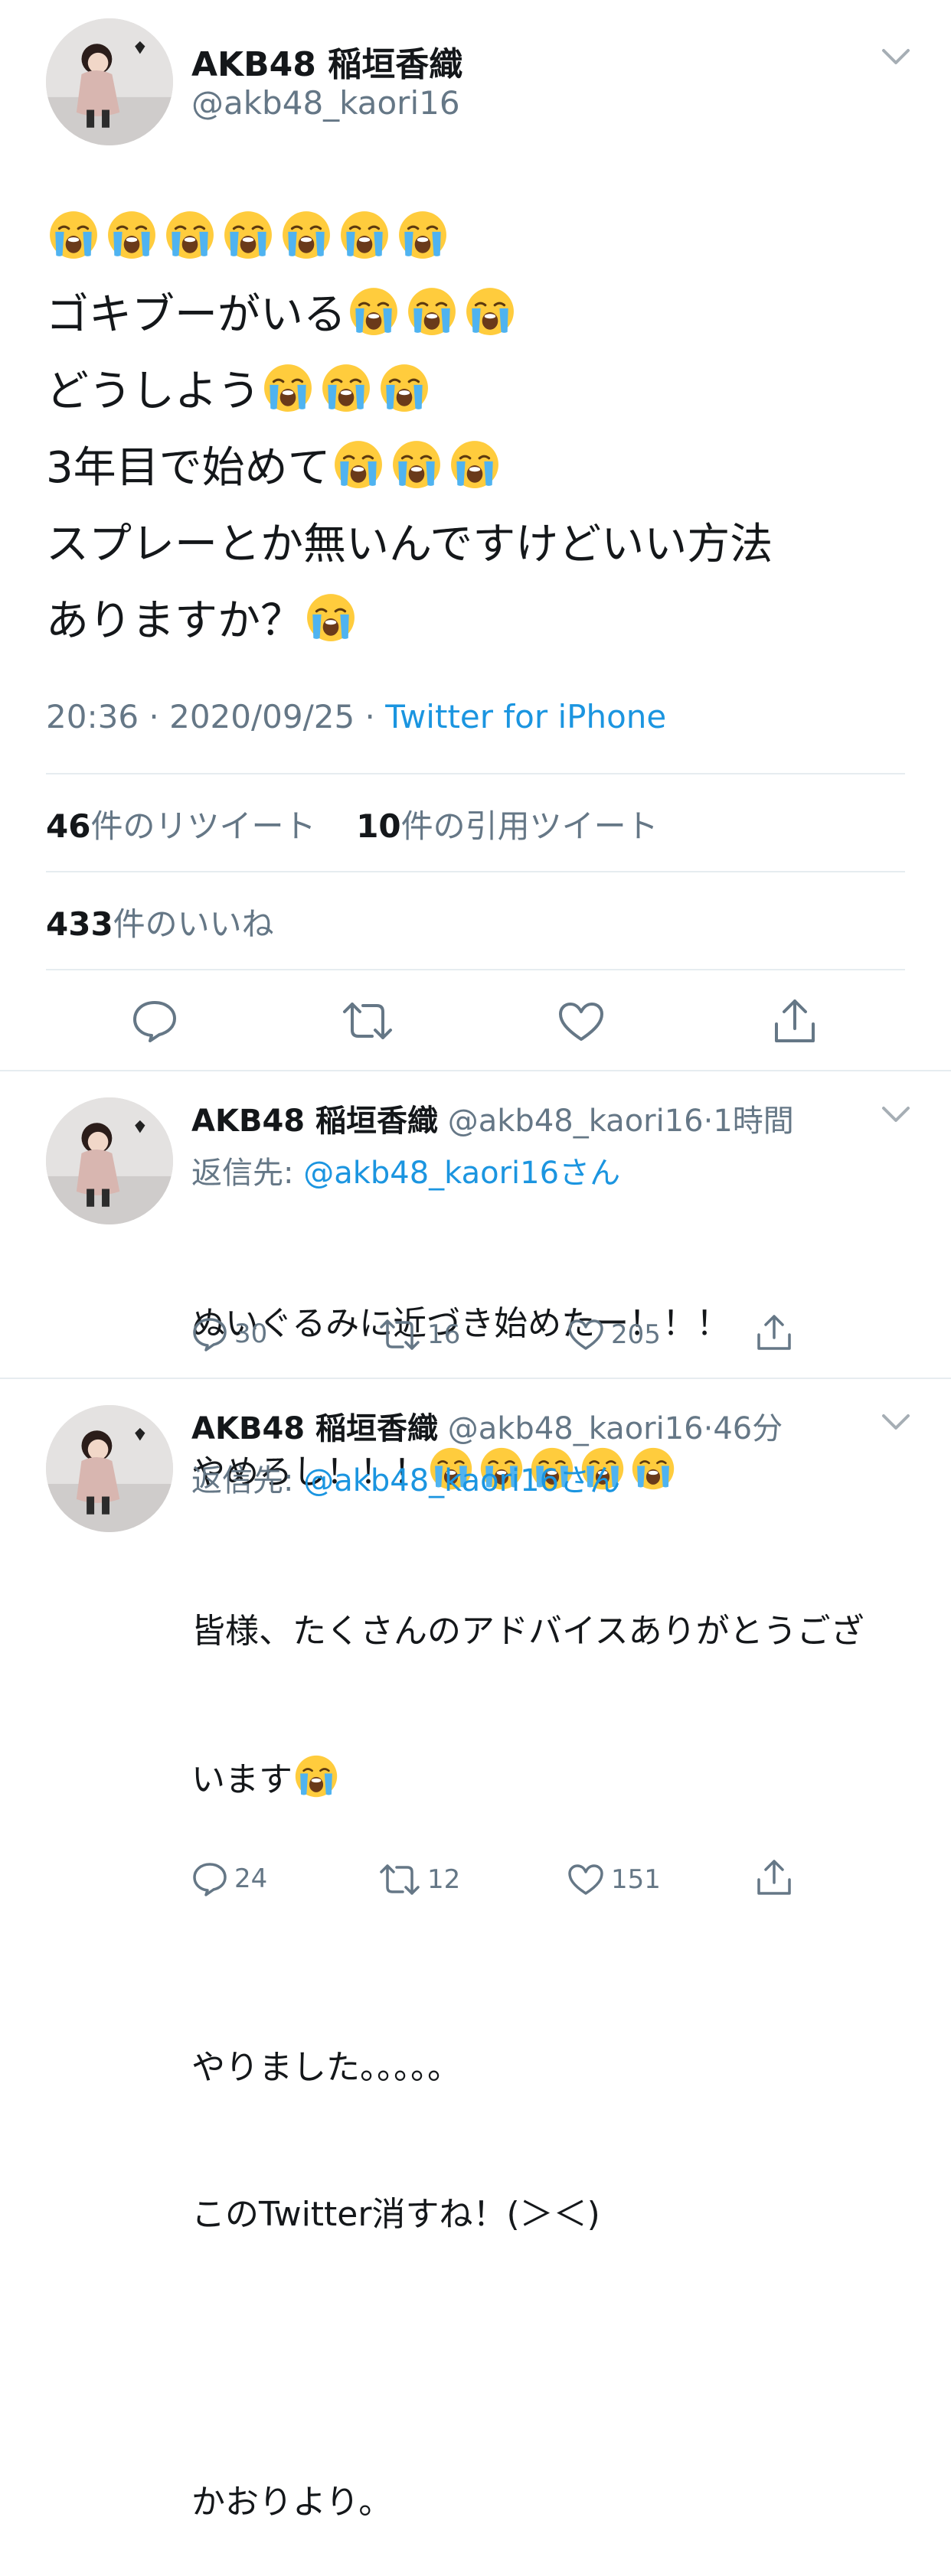 The image size is (951, 2576). I want to click on likes-stat: 433件のいいね, so click(160, 922).